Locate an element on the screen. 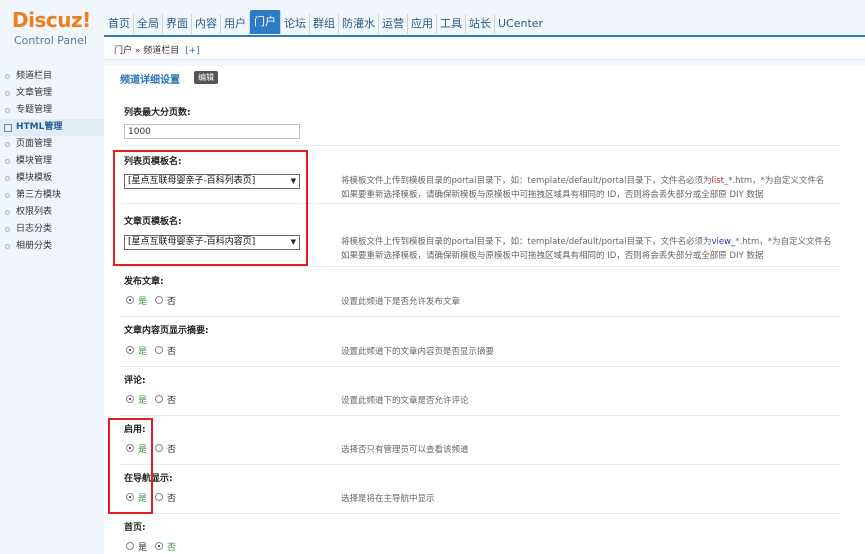  nav-user: 用户 is located at coordinates (235, 24).